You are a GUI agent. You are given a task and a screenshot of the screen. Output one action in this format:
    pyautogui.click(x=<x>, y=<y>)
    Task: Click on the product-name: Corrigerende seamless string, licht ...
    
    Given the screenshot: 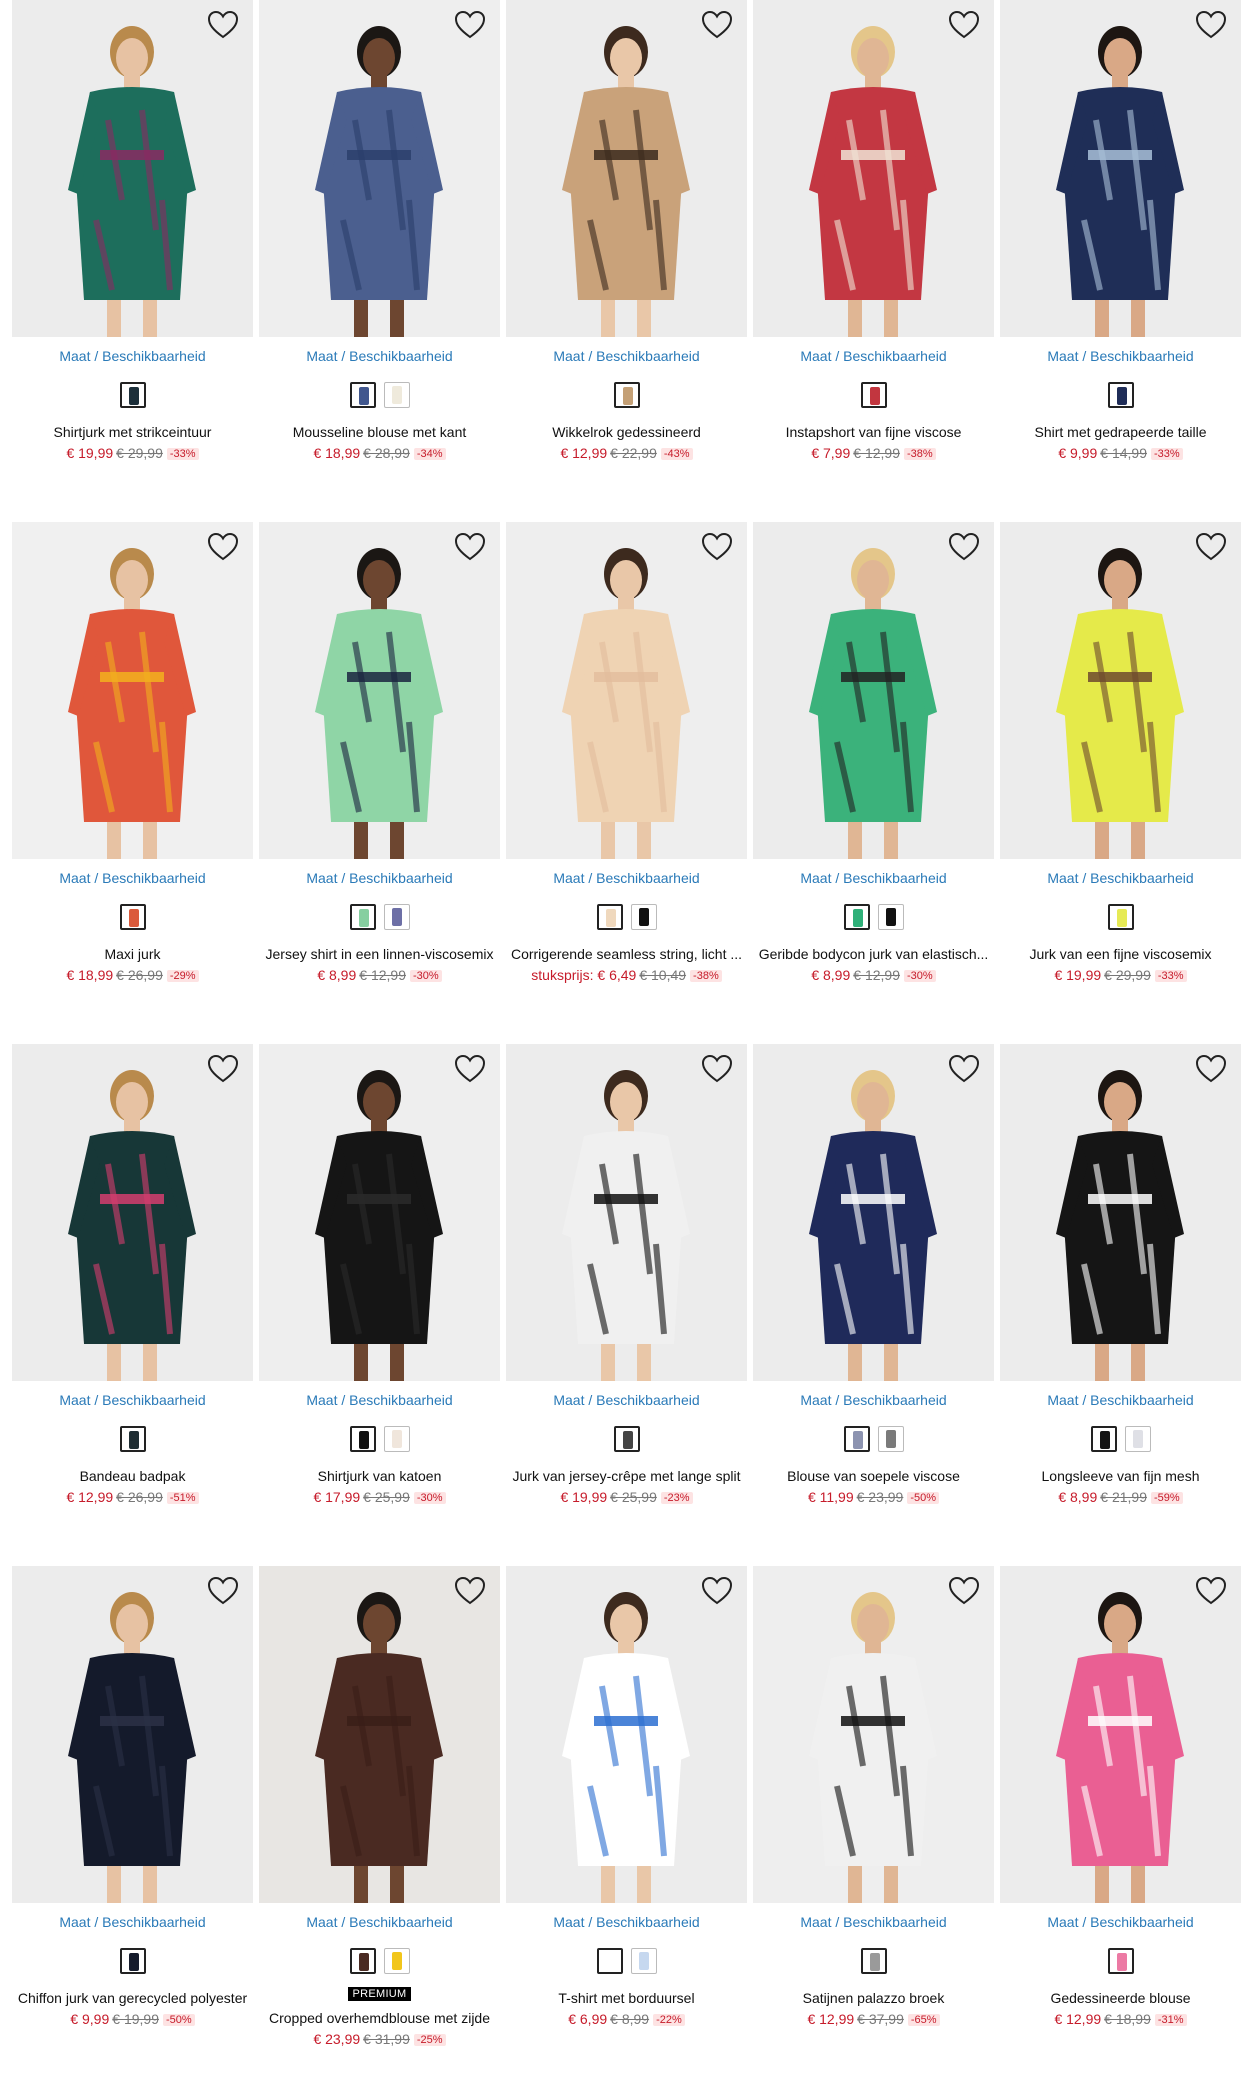 What is the action you would take?
    pyautogui.click(x=626, y=954)
    